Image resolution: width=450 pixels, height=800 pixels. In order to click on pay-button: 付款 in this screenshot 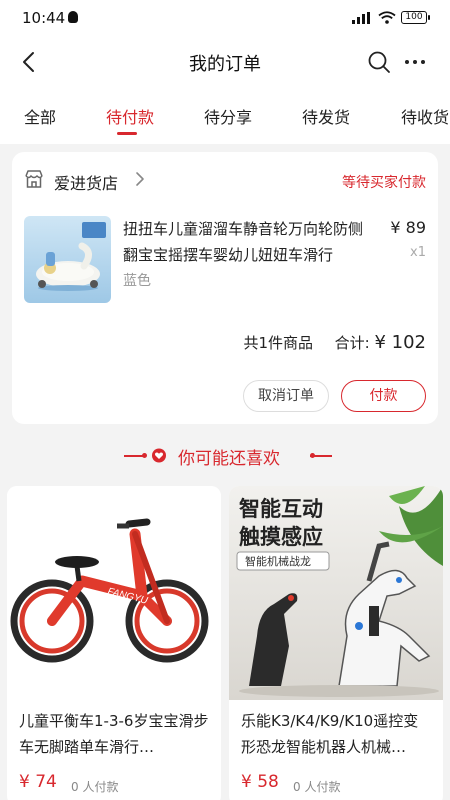, I will do `click(383, 396)`.